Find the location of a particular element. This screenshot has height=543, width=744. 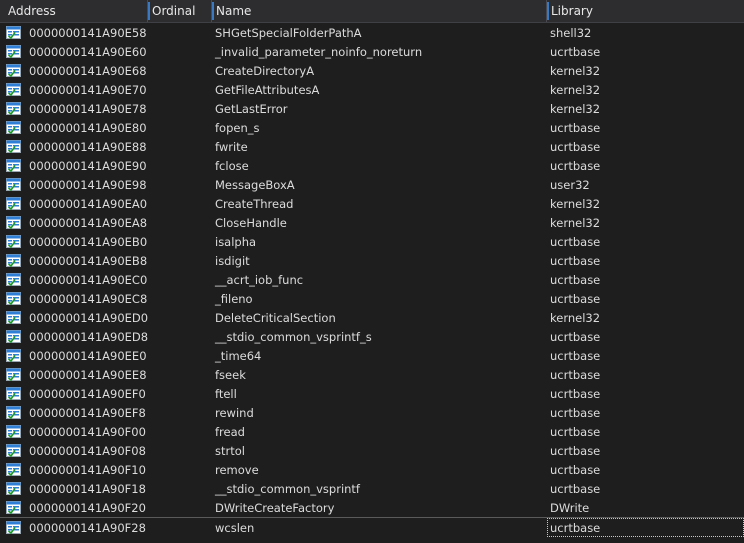

table-row: 0000000141A90E78 GetLastError kernel32 is located at coordinates (372, 108).